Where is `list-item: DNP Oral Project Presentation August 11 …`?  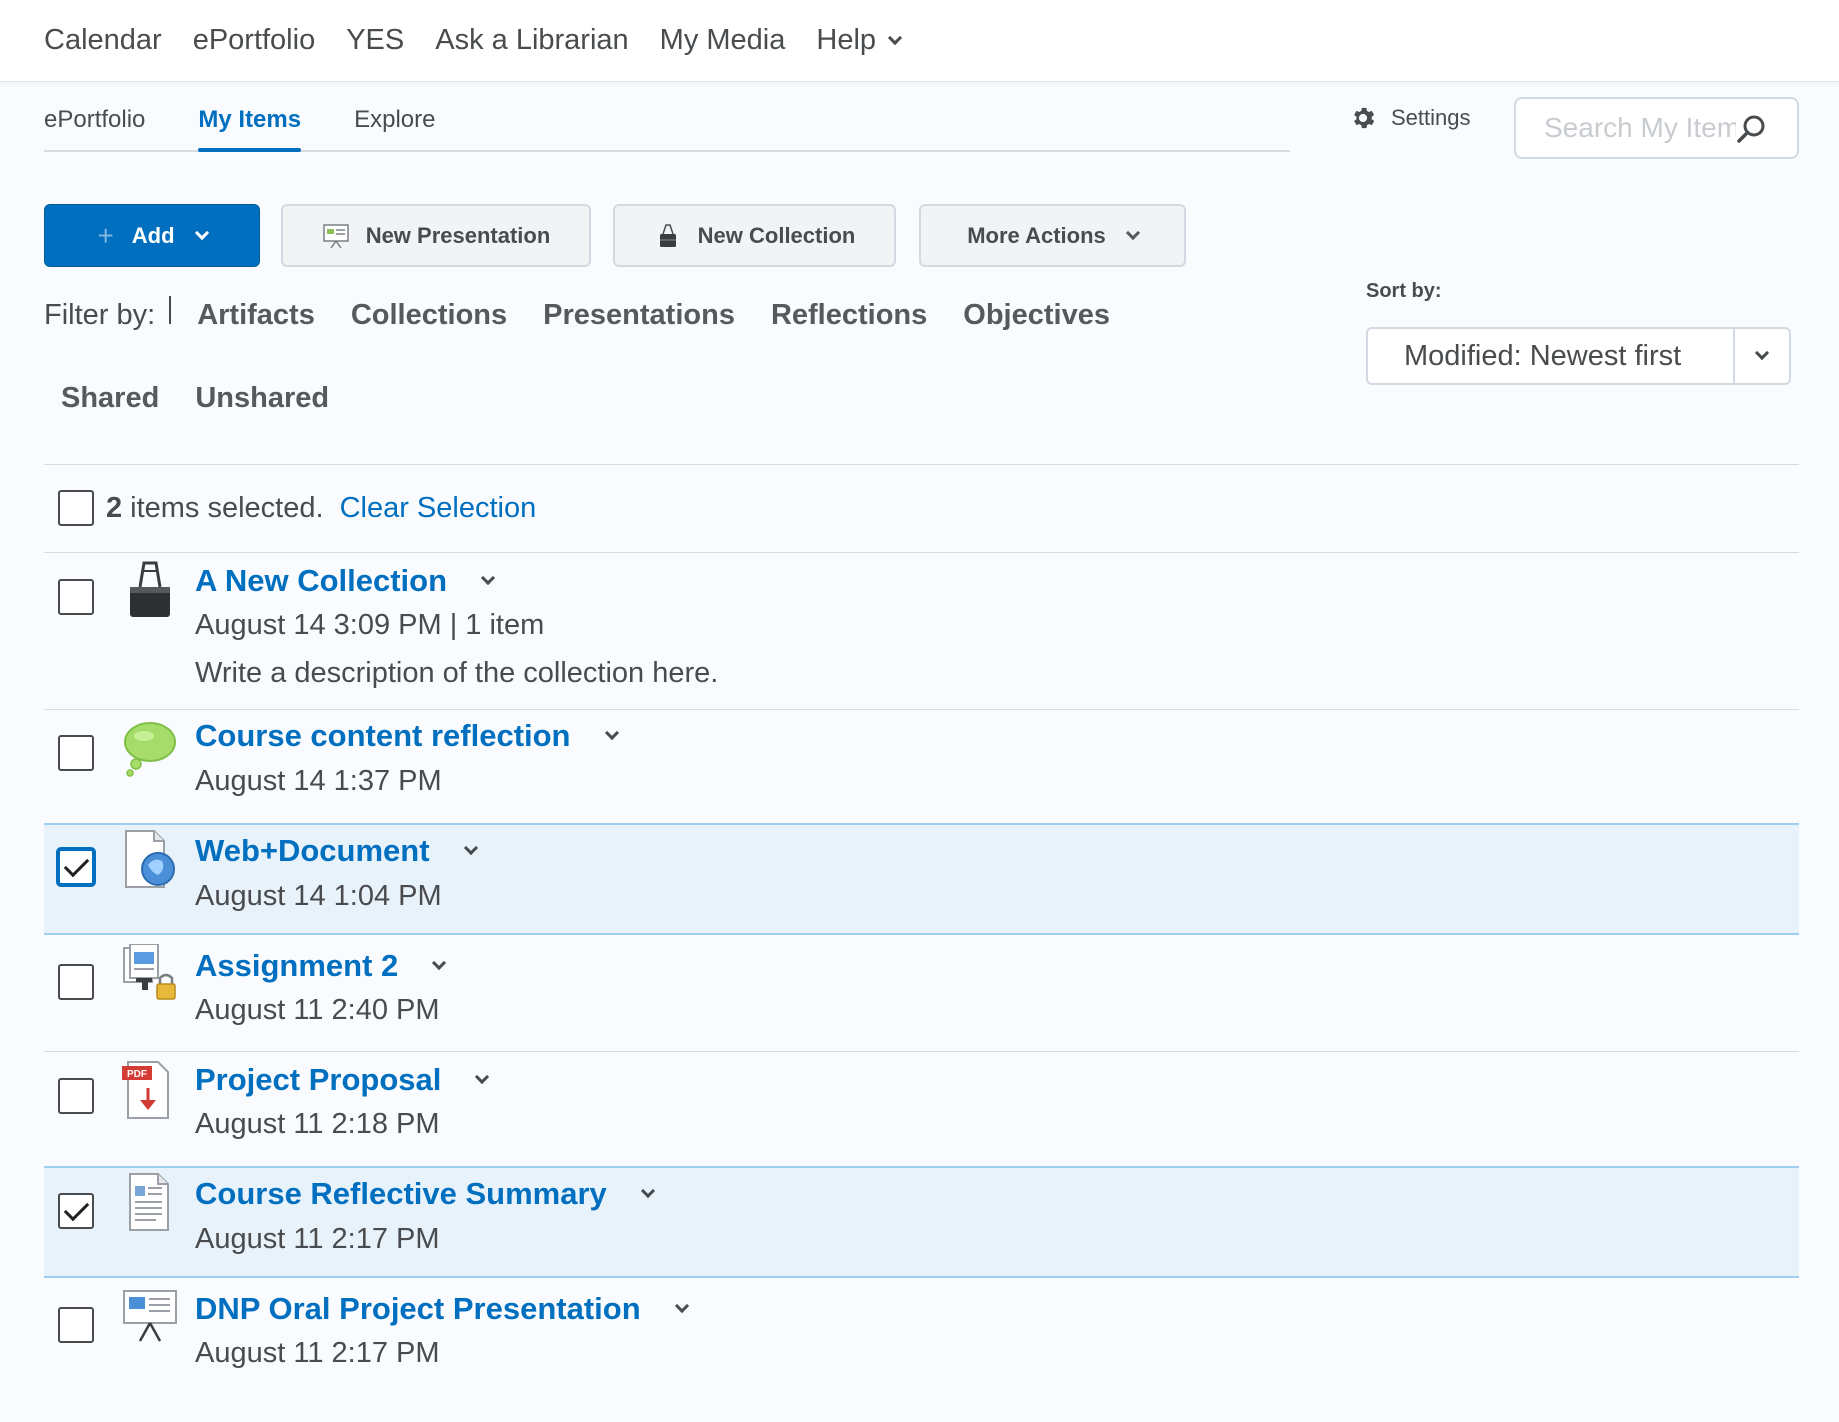
list-item: DNP Oral Project Presentation August 11 … is located at coordinates (921, 1337).